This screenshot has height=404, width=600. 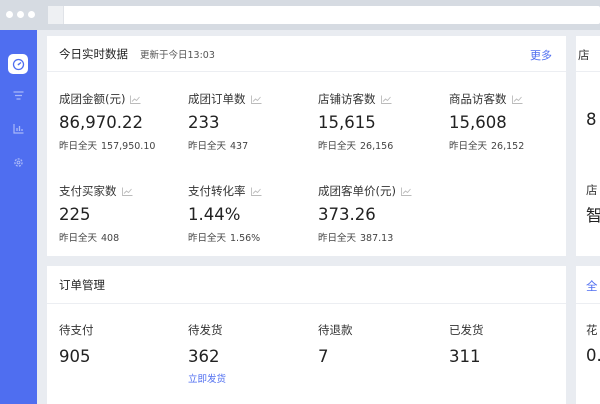 What do you see at coordinates (347, 99) in the screenshot?
I see `metric-label: 店铺访客数` at bounding box center [347, 99].